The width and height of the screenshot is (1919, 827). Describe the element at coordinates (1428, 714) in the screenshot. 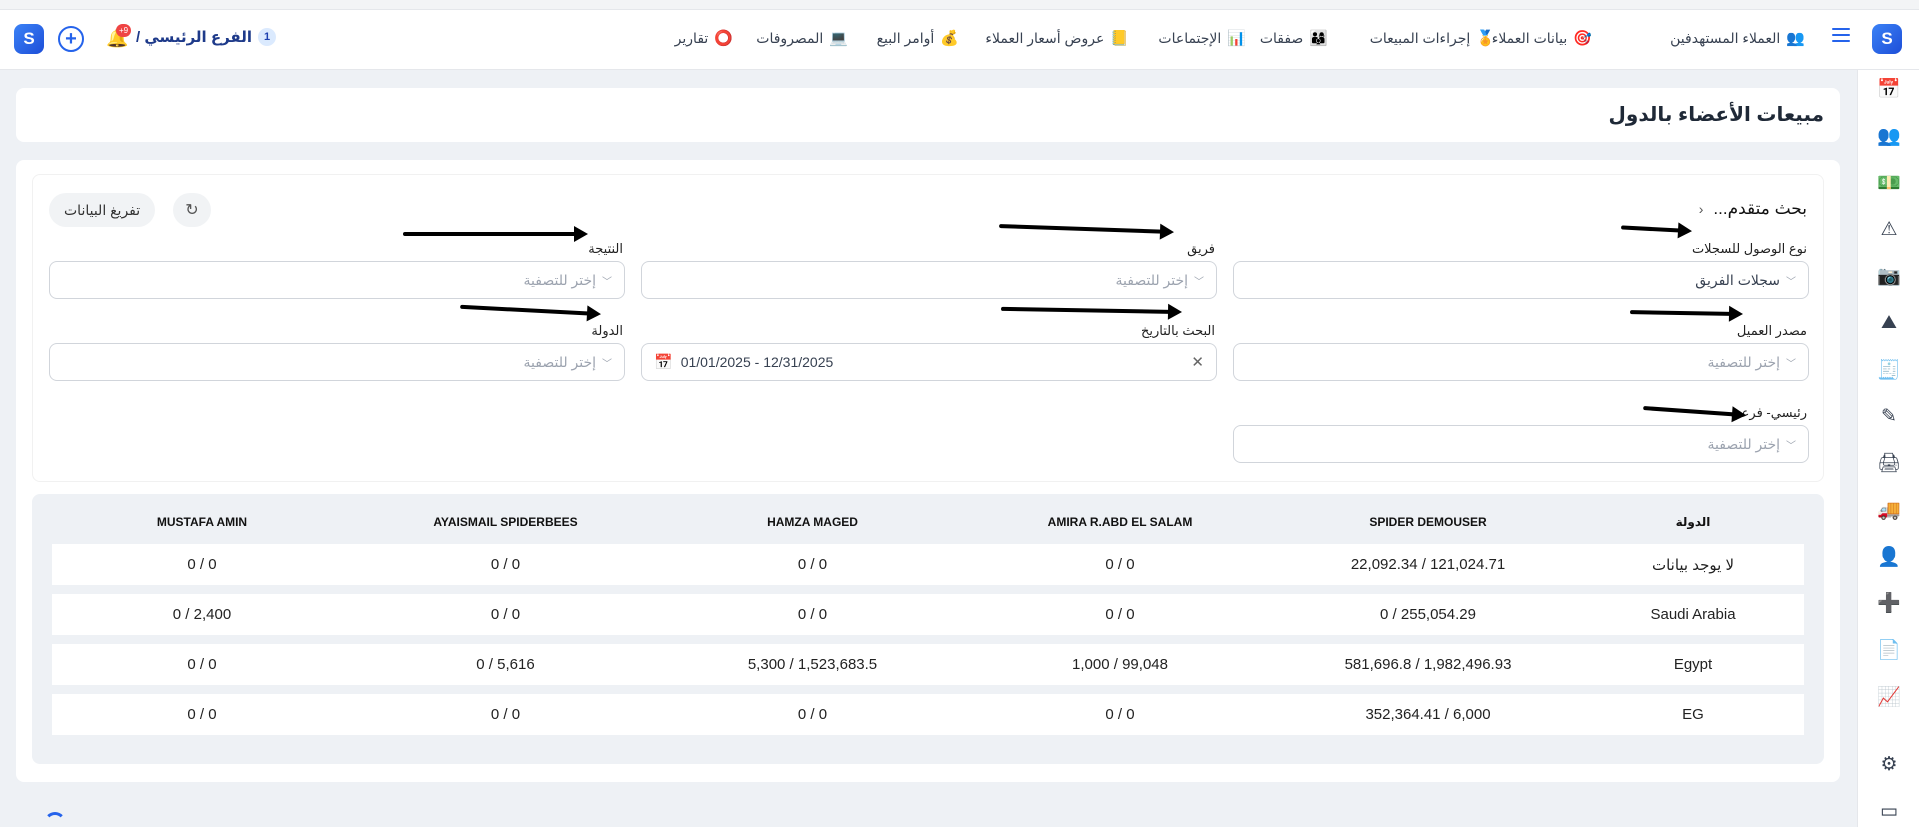

I see `table-cell: 6,000 / 352,364.41` at that location.